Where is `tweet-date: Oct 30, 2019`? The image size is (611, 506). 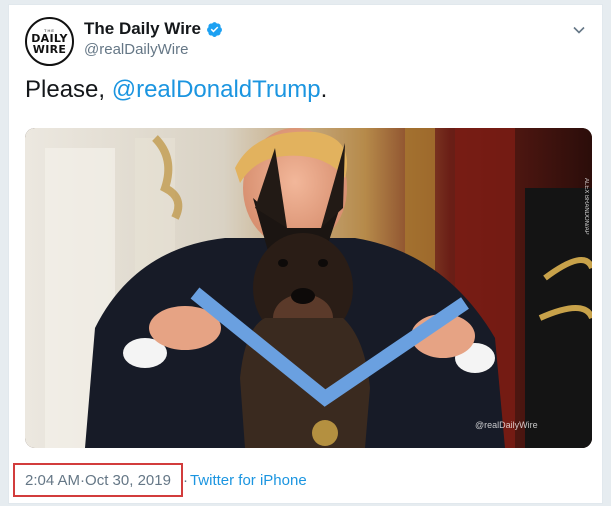
tweet-date: Oct 30, 2019 is located at coordinates (128, 480).